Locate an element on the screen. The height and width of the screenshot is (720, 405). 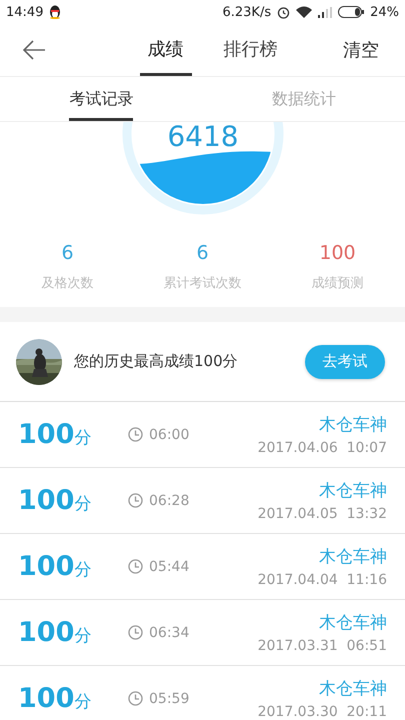
record-datetime: 2017.04.06 10:07 is located at coordinates (322, 448).